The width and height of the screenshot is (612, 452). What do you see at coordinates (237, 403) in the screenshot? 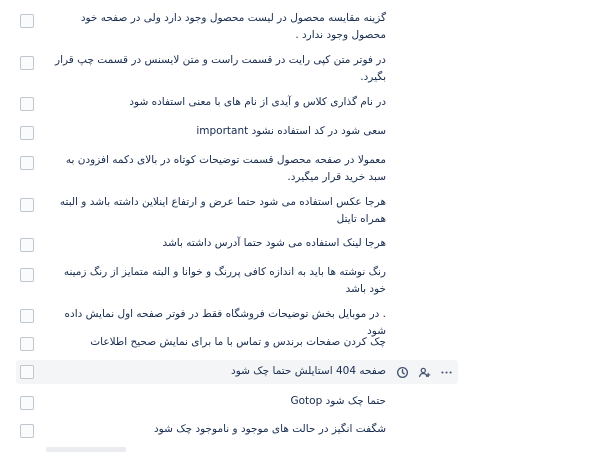
I see `checklist-item: حتما چک شود Gotop` at bounding box center [237, 403].